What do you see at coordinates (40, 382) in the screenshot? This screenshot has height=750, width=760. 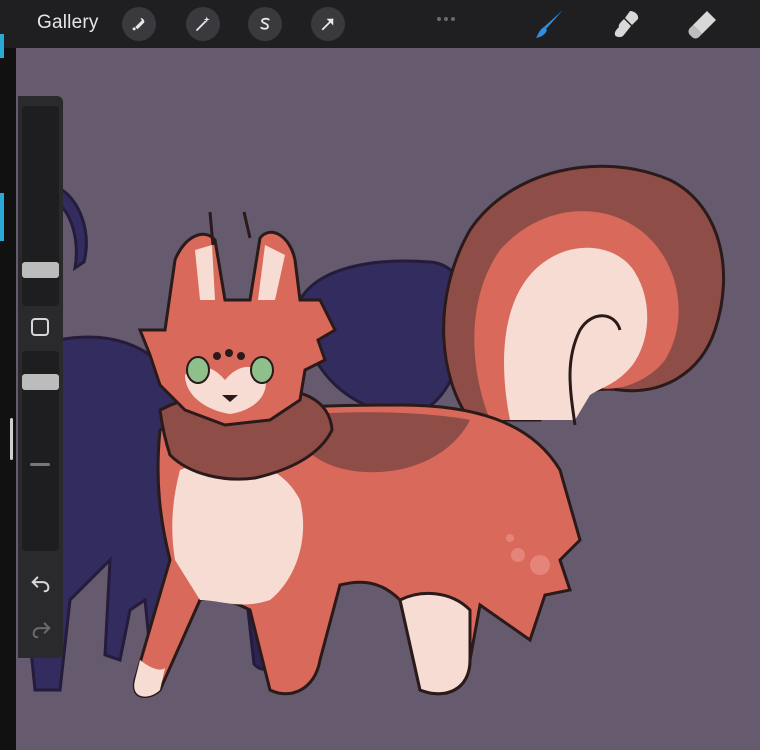 I see `opacity-handle` at bounding box center [40, 382].